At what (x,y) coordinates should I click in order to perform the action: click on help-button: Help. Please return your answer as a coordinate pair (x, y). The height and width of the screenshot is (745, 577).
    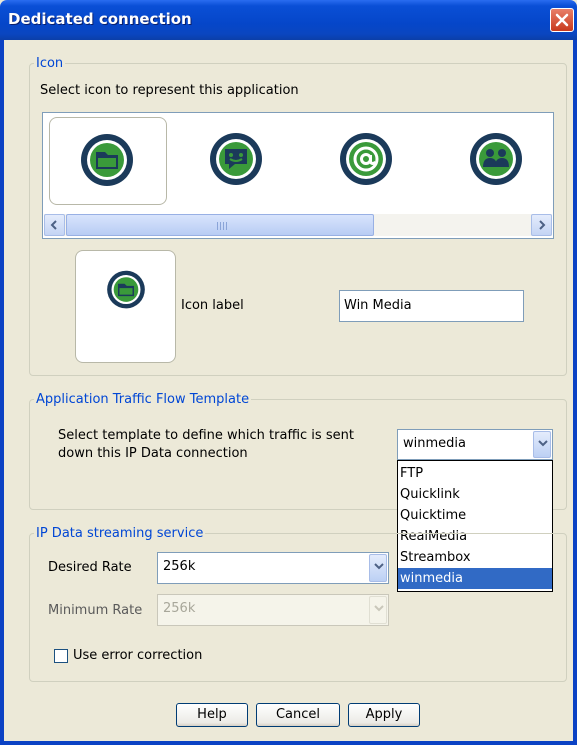
    Looking at the image, I should click on (212, 715).